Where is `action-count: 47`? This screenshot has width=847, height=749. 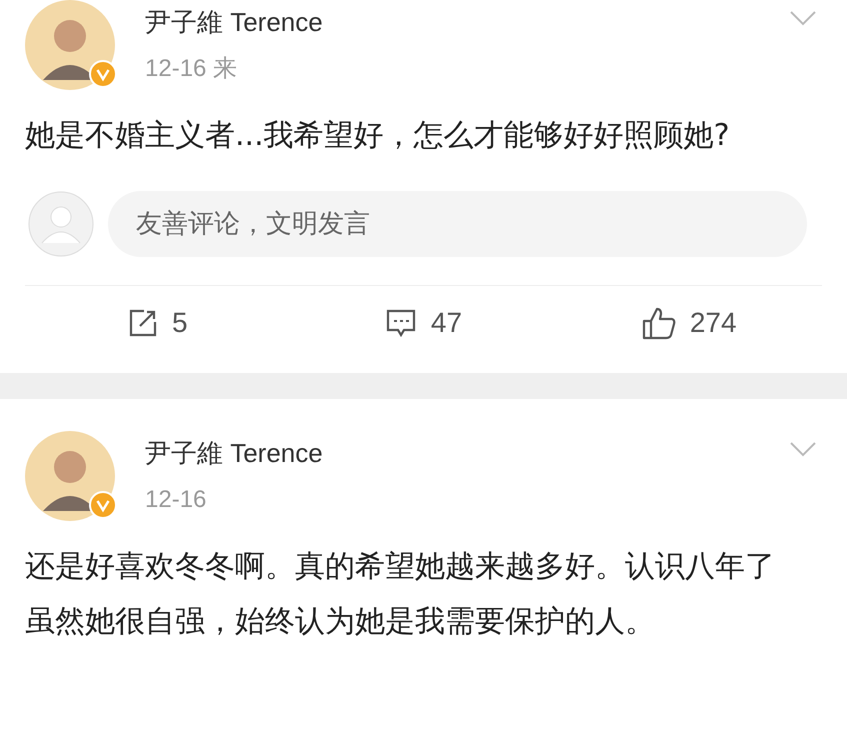
action-count: 47 is located at coordinates (446, 323).